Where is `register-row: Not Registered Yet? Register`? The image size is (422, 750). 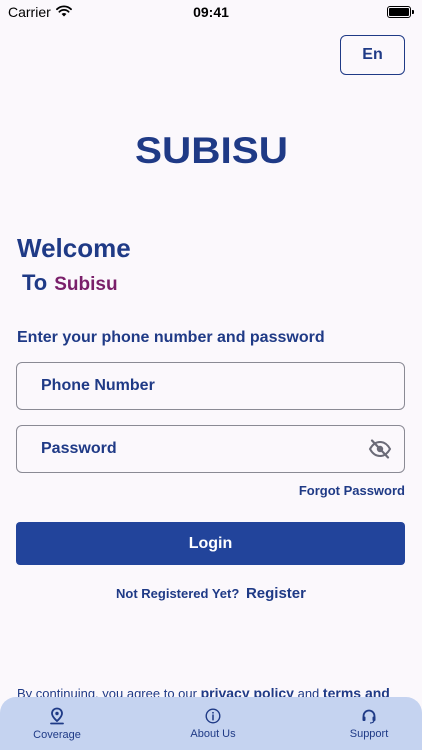
register-row: Not Registered Yet? Register is located at coordinates (211, 593).